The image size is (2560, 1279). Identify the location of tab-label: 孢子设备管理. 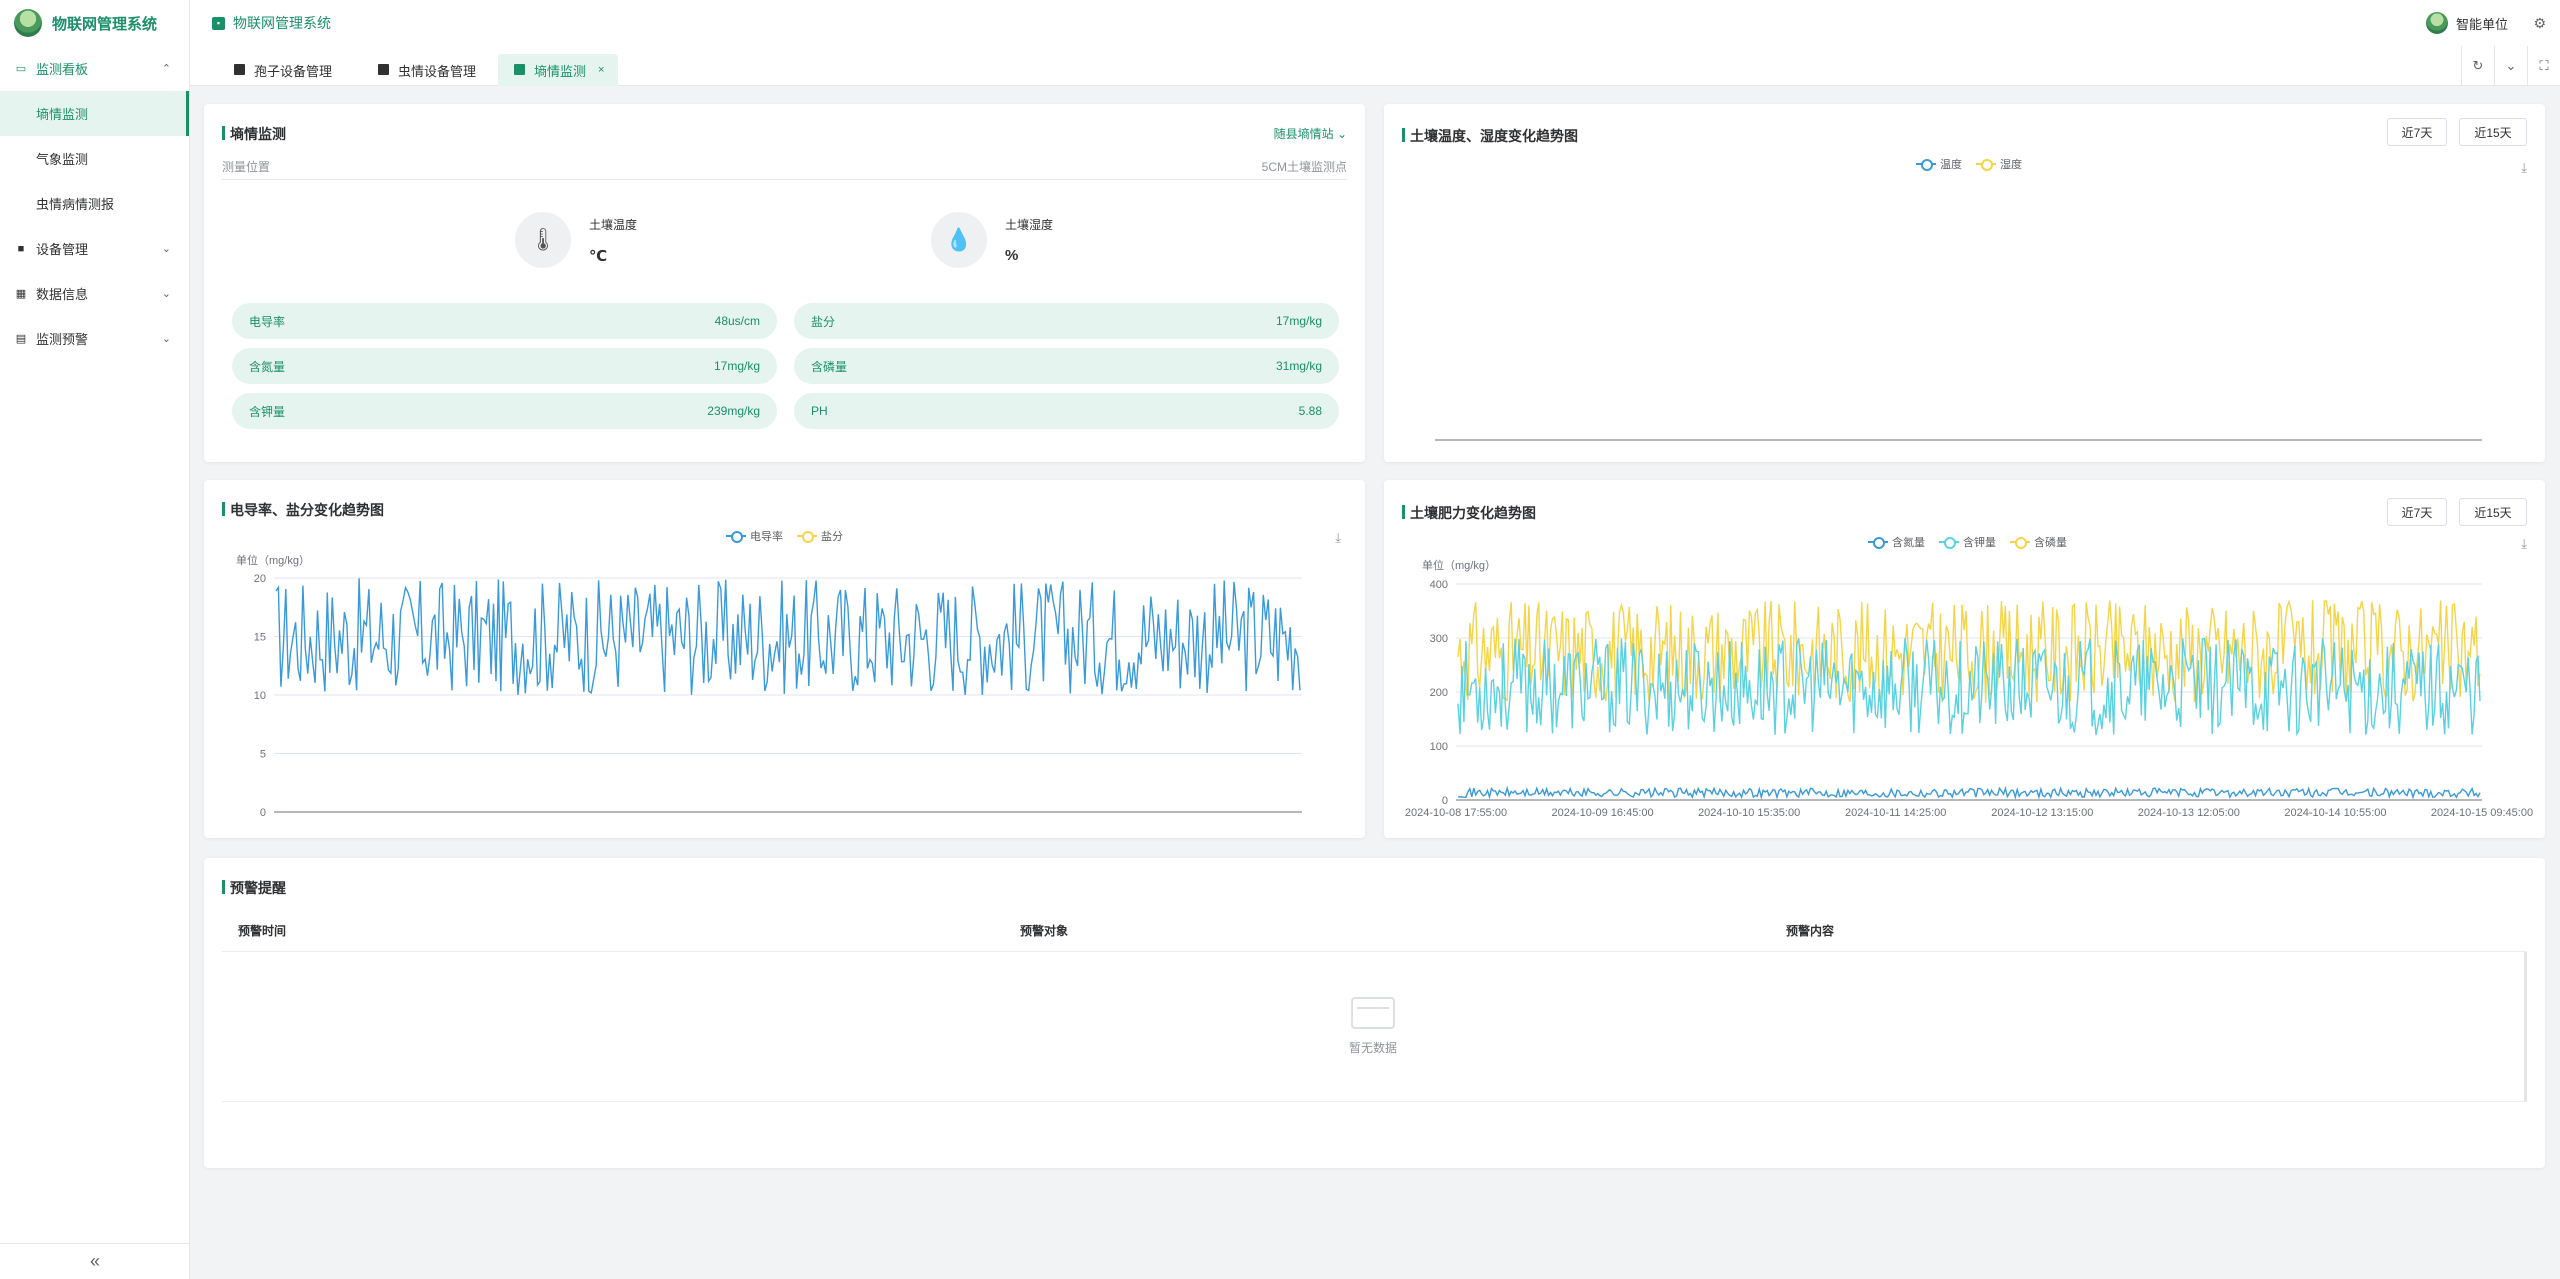
(293, 71).